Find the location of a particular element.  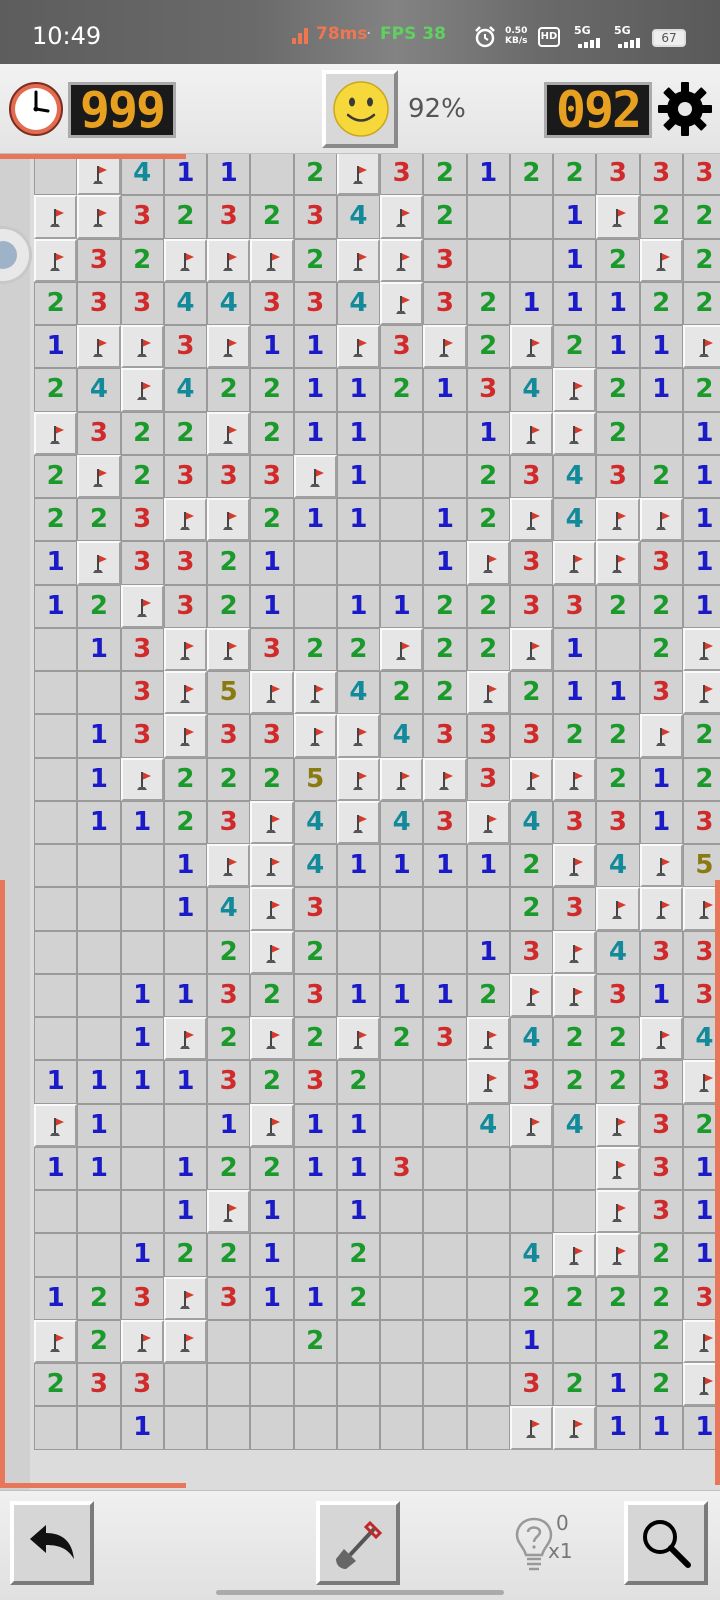

gear-icon is located at coordinates (685, 109).